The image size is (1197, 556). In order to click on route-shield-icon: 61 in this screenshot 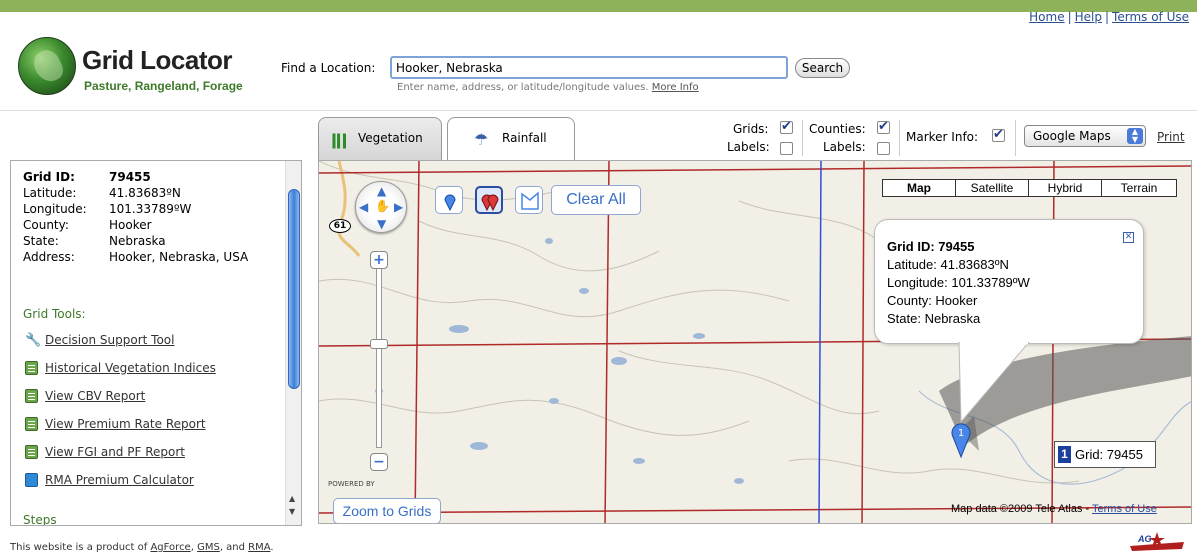, I will do `click(340, 226)`.